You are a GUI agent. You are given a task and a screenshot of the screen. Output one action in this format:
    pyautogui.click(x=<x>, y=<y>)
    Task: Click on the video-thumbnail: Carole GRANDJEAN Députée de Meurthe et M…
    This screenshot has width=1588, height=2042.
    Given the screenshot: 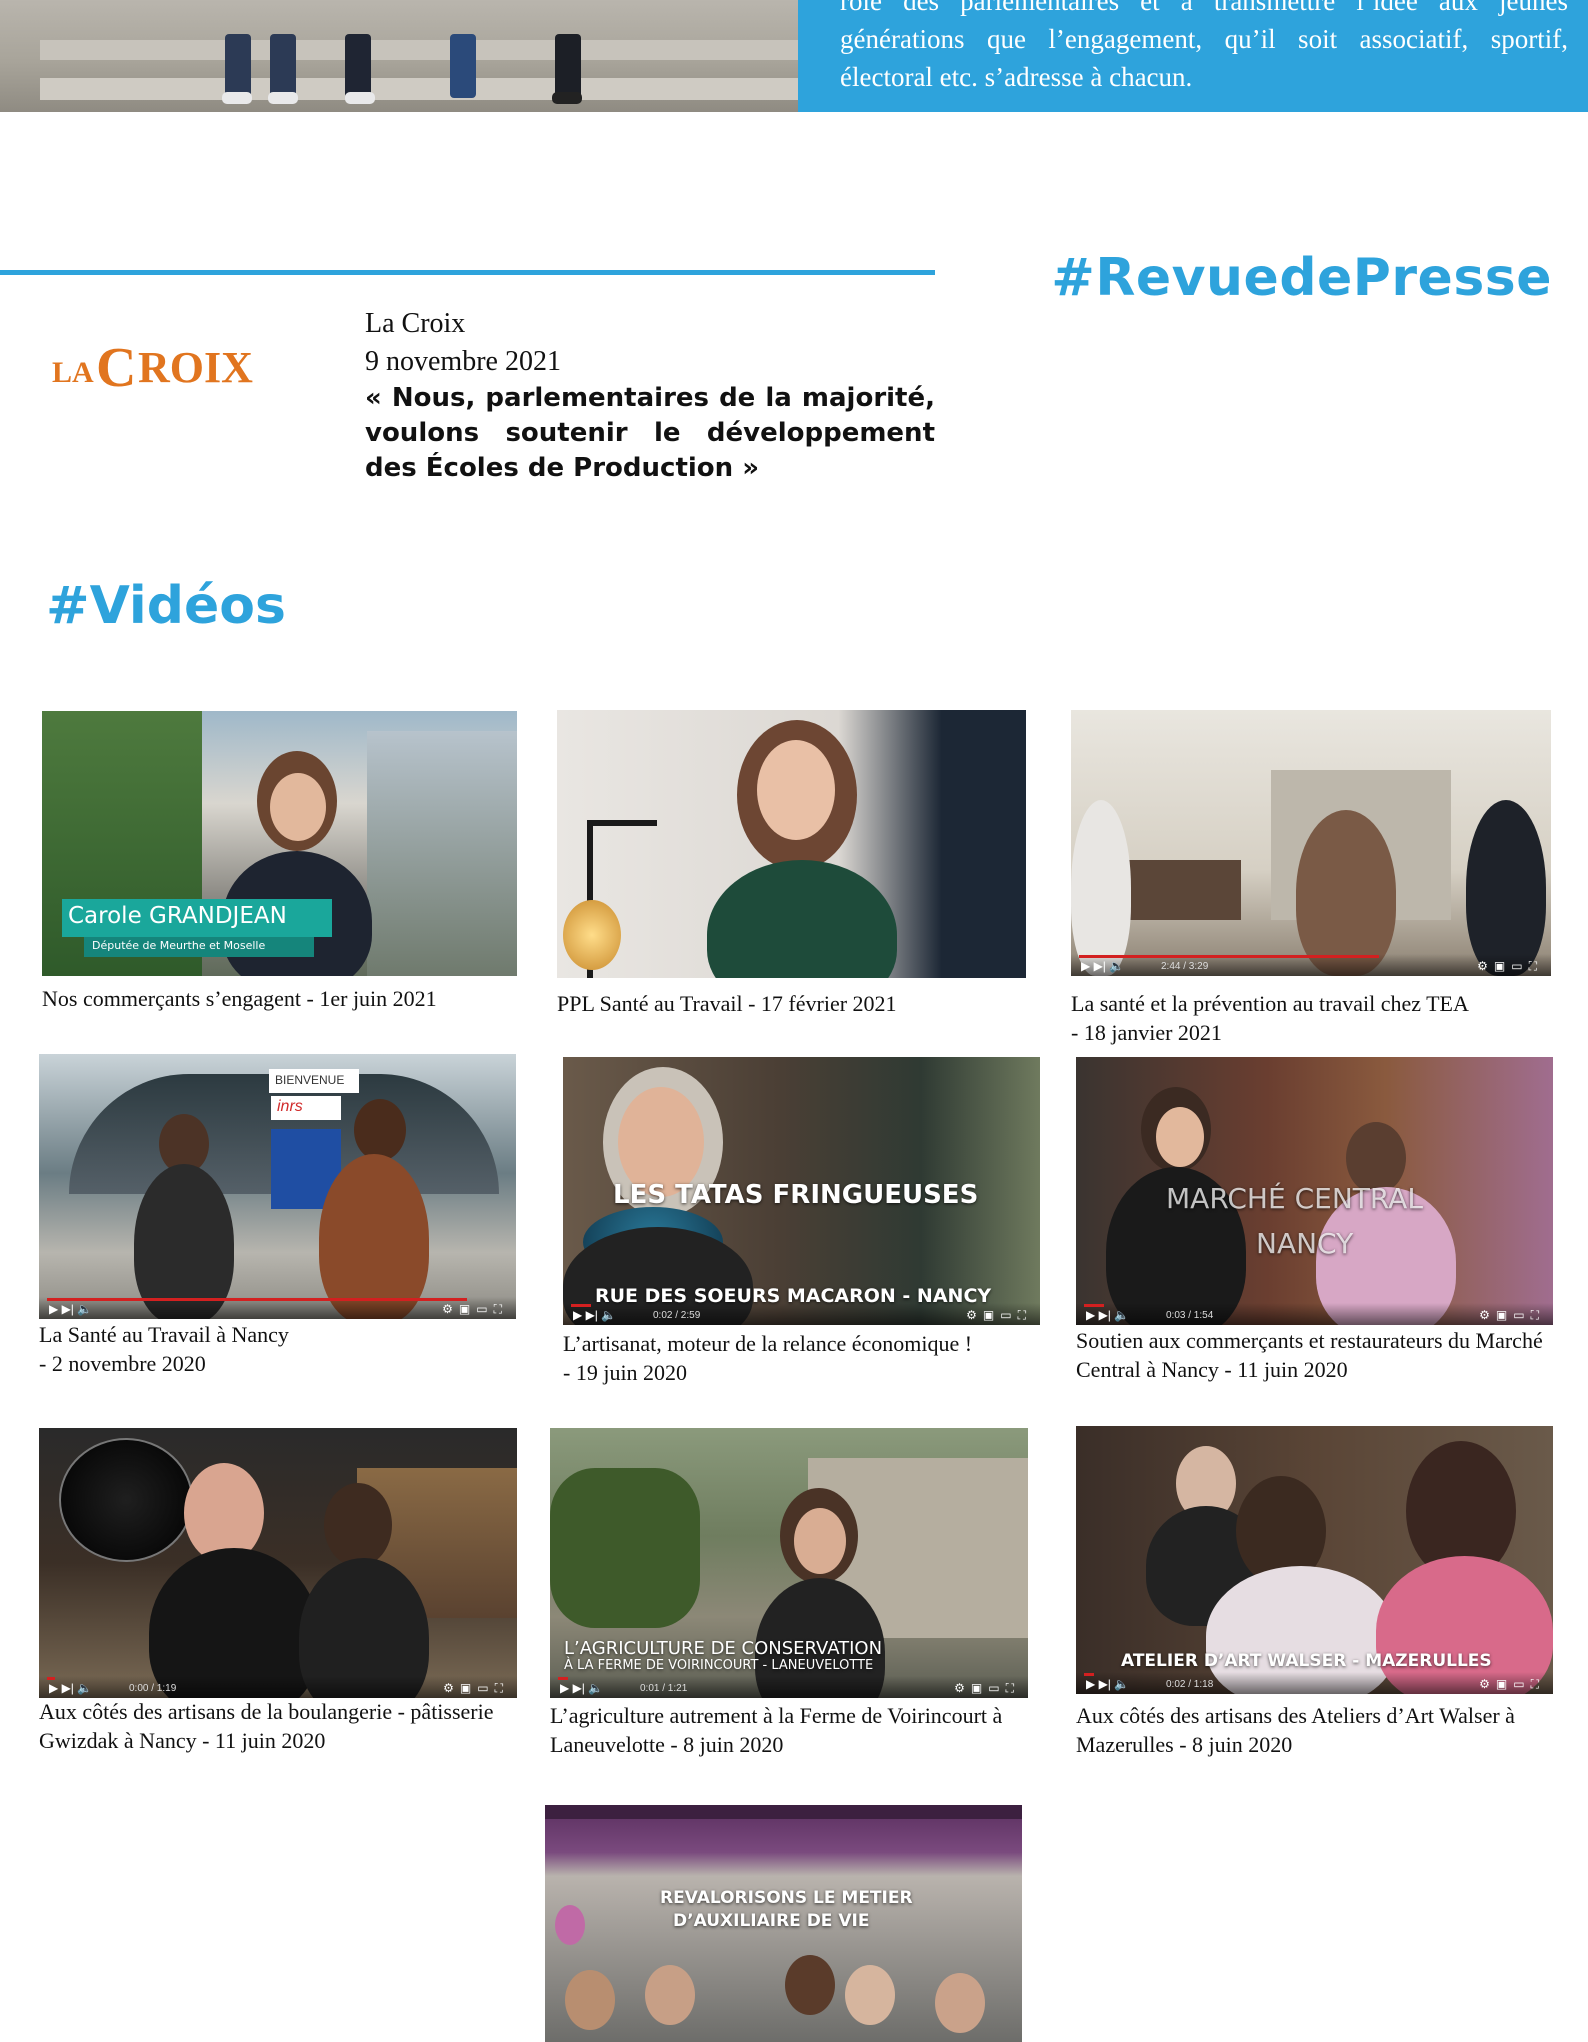 What is the action you would take?
    pyautogui.click(x=279, y=843)
    